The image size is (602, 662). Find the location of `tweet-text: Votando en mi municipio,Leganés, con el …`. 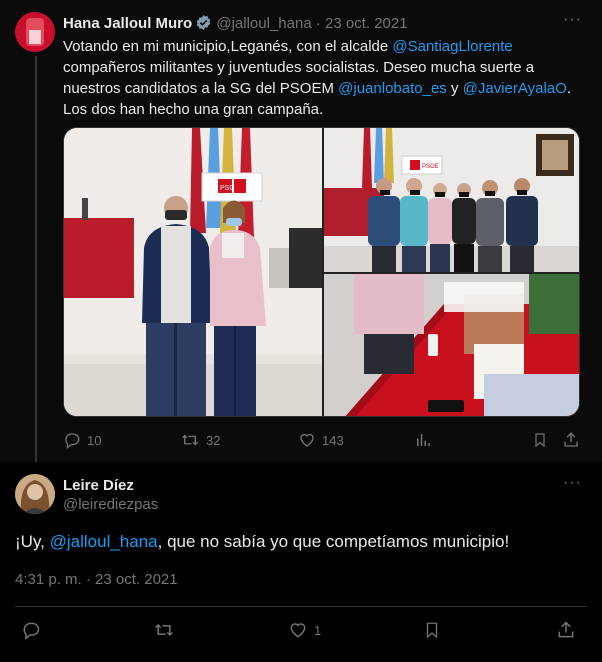

tweet-text: Votando en mi municipio,Leganés, con el … is located at coordinates (323, 78).